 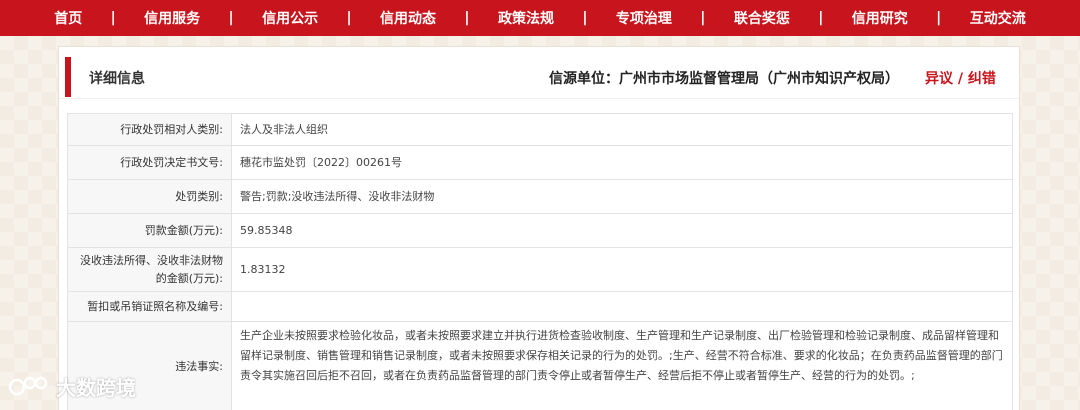 What do you see at coordinates (762, 18) in the screenshot?
I see `nav-joint-reward-punish: 联合奖惩` at bounding box center [762, 18].